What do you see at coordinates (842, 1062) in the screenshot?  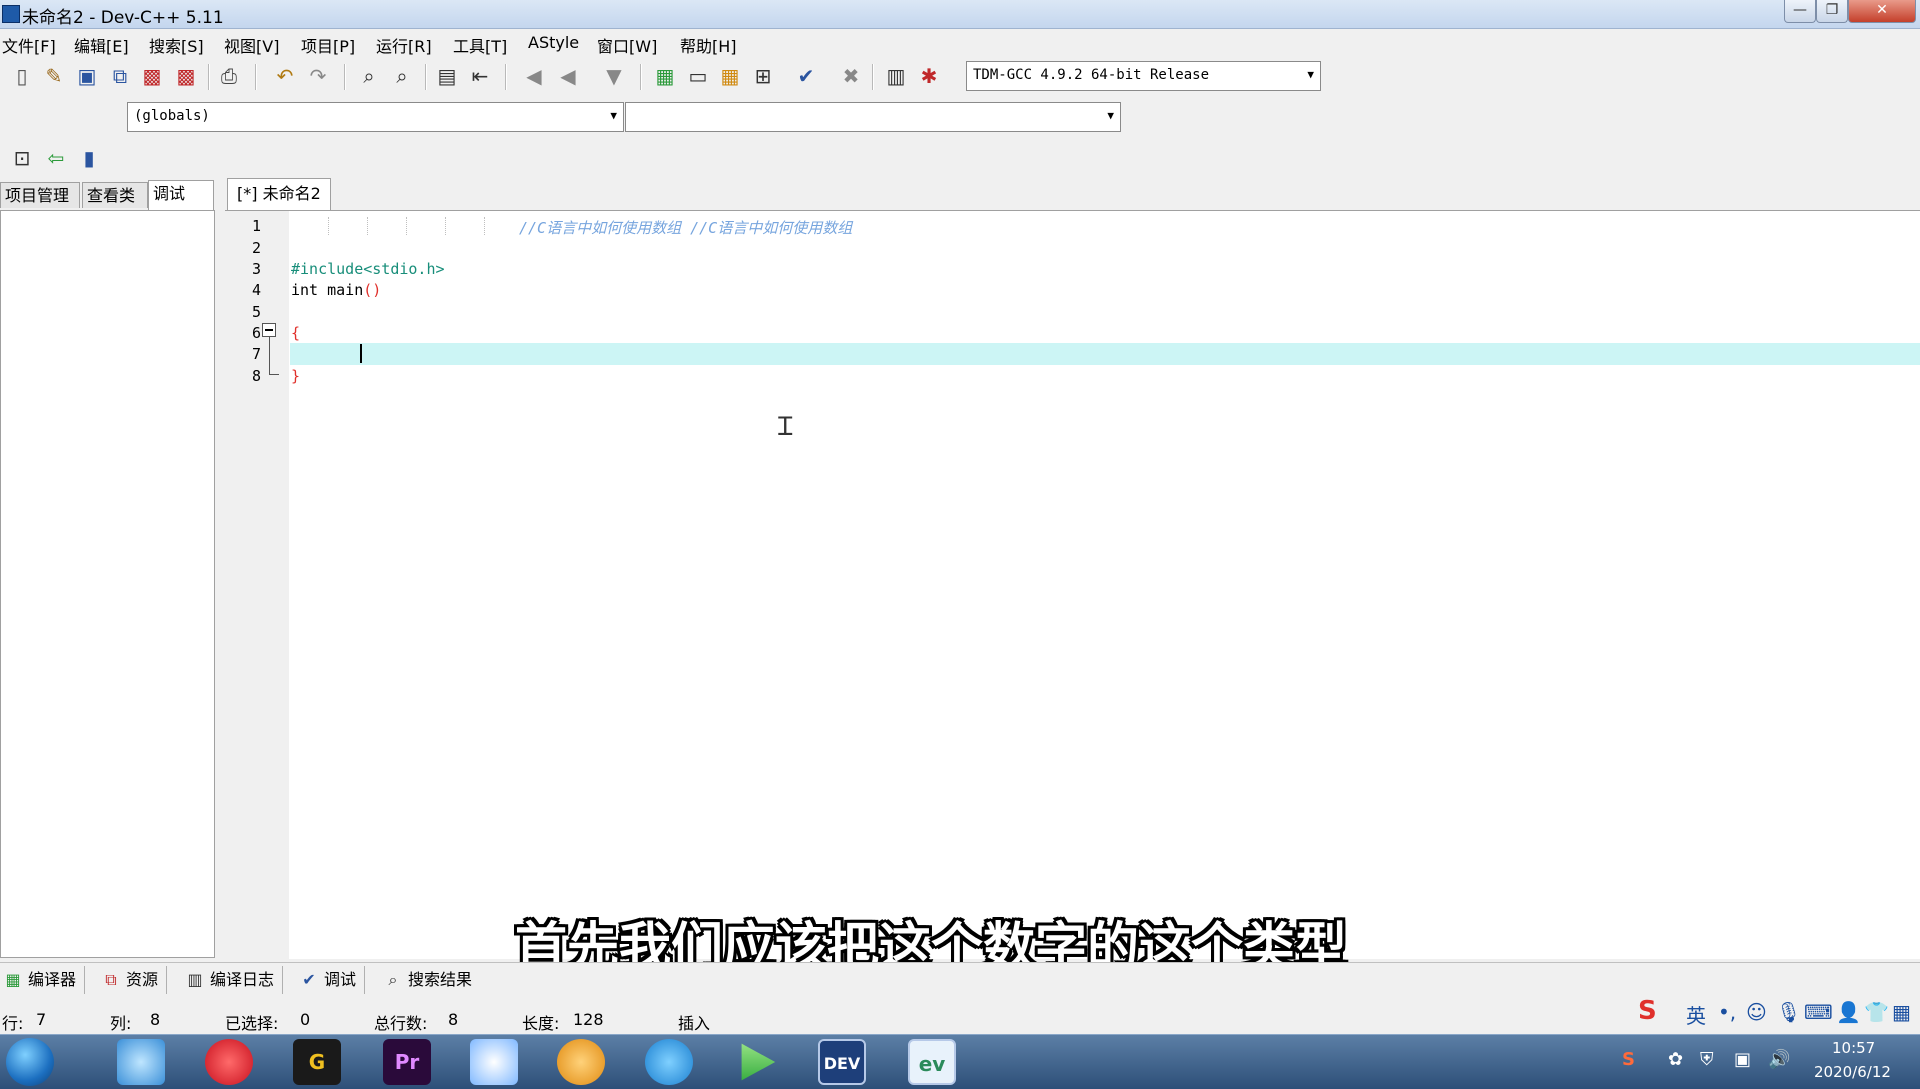 I see `devcpp-icon: DEV` at bounding box center [842, 1062].